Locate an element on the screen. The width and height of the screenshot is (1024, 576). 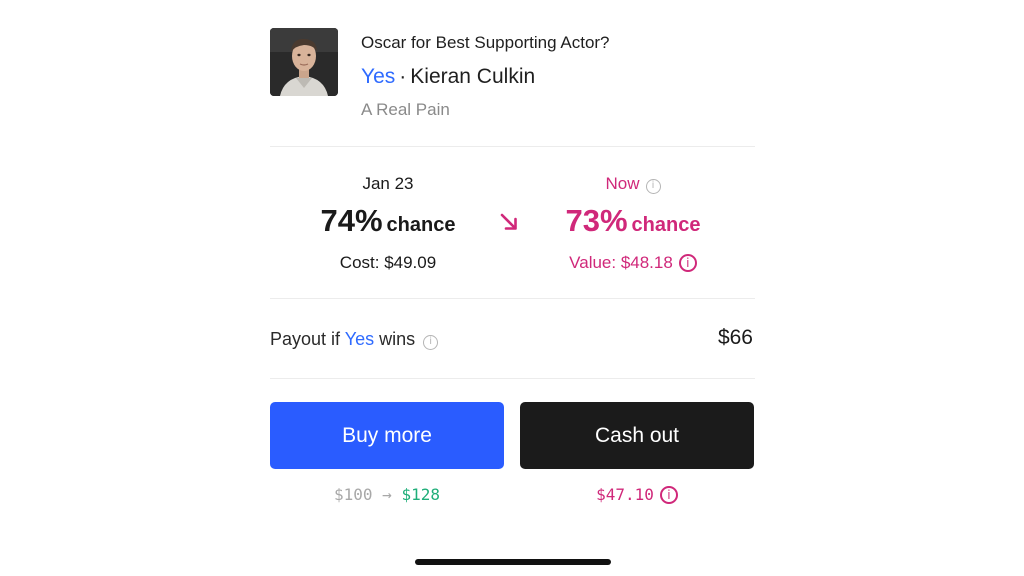
info-icon: i is located at coordinates (653, 186).